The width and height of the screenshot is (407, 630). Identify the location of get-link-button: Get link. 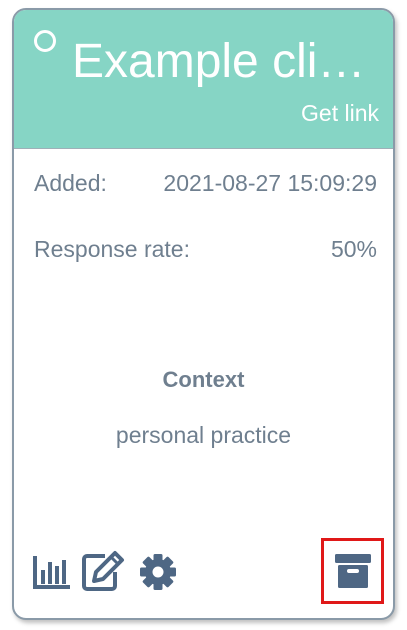
(340, 113).